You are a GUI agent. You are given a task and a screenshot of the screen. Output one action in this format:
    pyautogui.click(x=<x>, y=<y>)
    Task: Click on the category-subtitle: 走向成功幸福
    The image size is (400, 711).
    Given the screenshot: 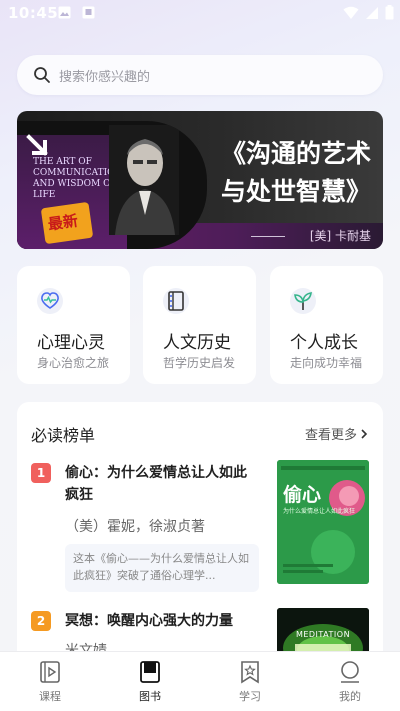 What is the action you would take?
    pyautogui.click(x=326, y=363)
    